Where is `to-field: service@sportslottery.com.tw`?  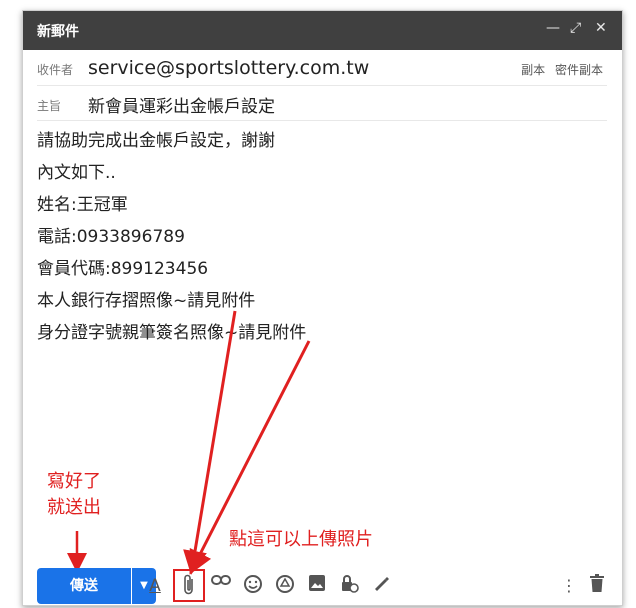
to-field: service@sportslottery.com.tw is located at coordinates (228, 68).